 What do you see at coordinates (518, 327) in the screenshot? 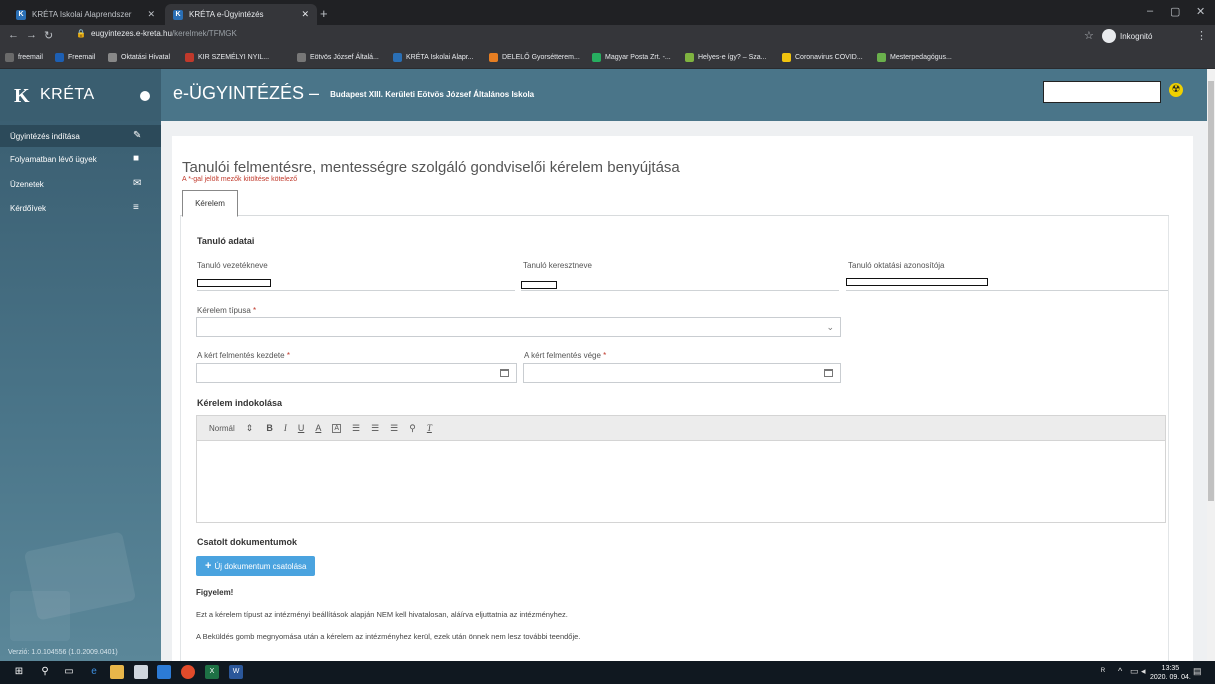
I see `request-type-select: ⌄` at bounding box center [518, 327].